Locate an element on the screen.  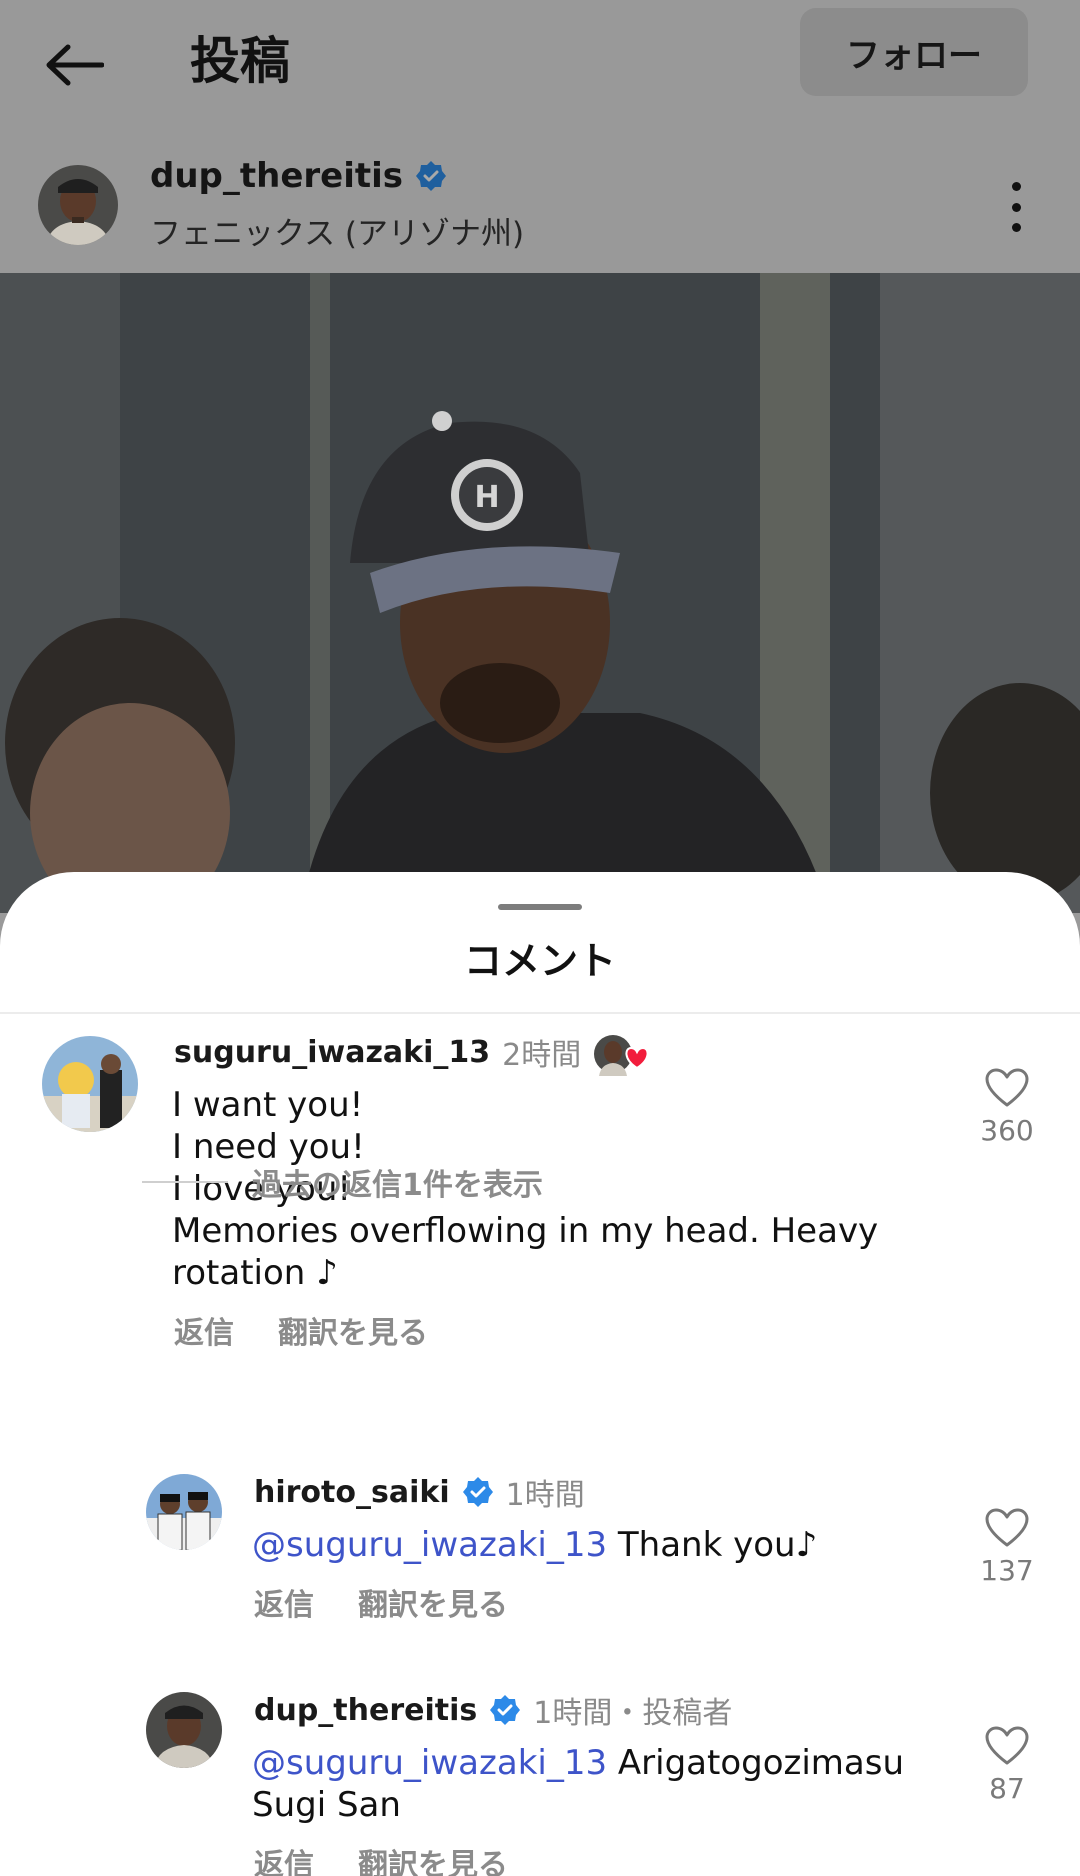
author-avatar is located at coordinates (78, 205).